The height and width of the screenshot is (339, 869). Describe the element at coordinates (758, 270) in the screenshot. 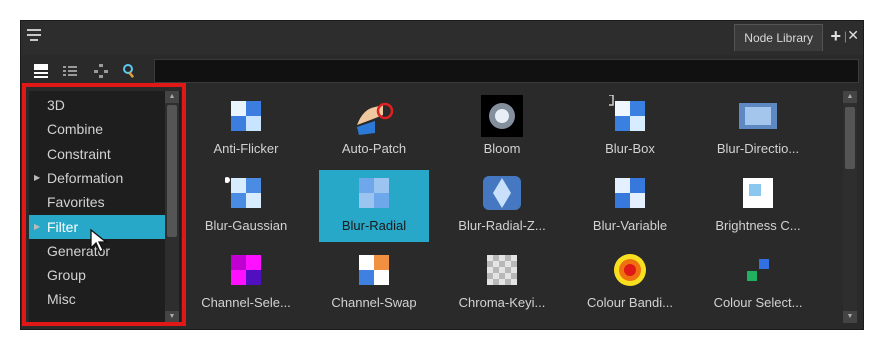

I see `colour-selector-icon` at that location.